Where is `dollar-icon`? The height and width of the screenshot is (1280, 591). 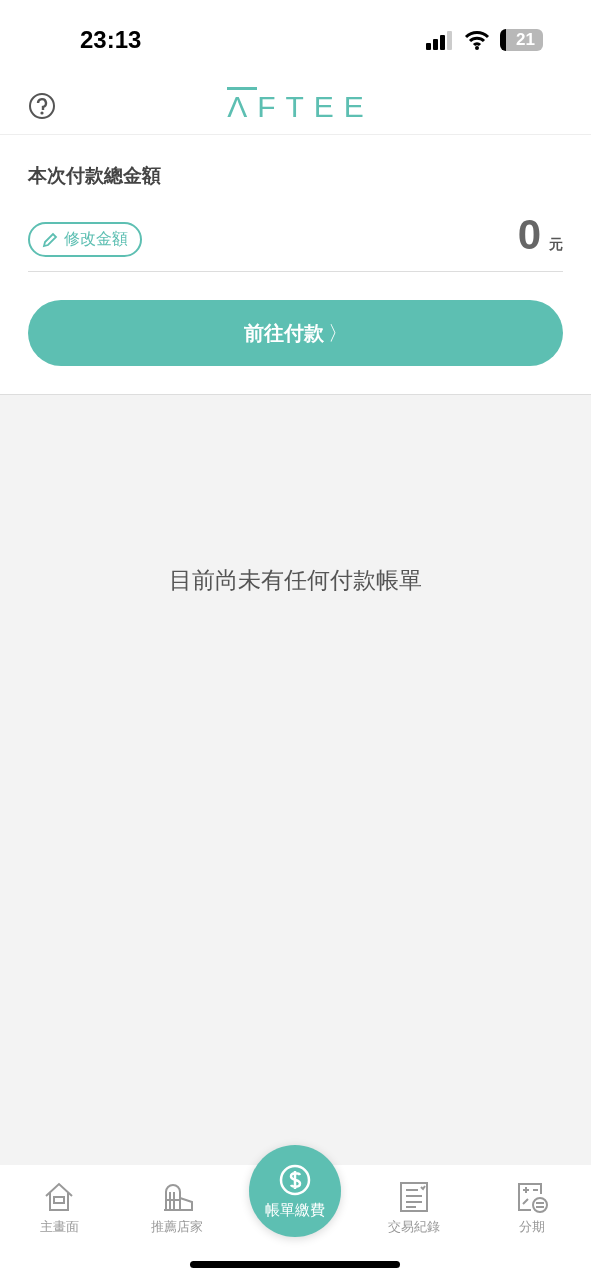 dollar-icon is located at coordinates (295, 1179).